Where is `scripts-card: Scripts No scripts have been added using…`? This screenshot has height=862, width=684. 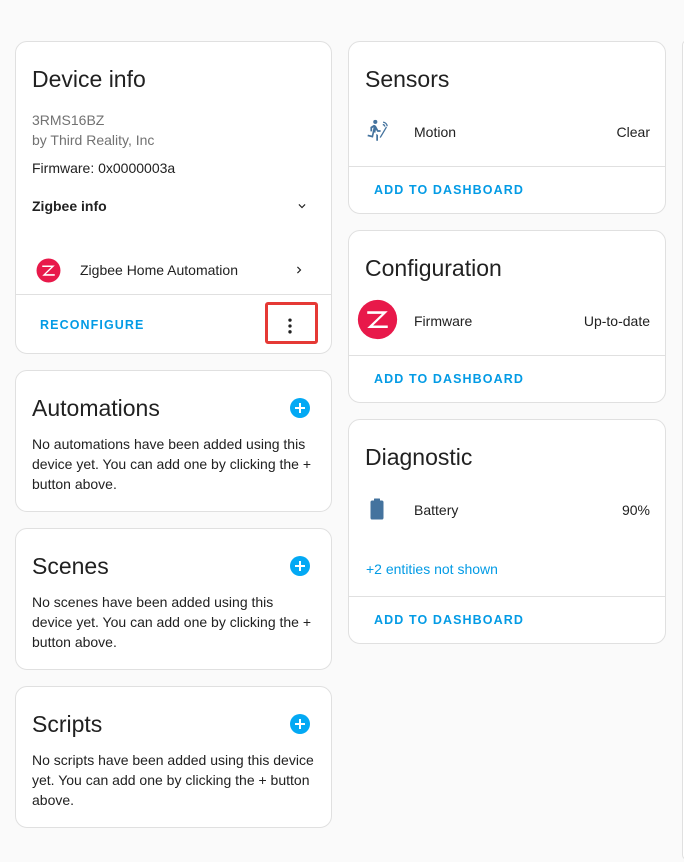
scripts-card: Scripts No scripts have been added using… is located at coordinates (173, 757).